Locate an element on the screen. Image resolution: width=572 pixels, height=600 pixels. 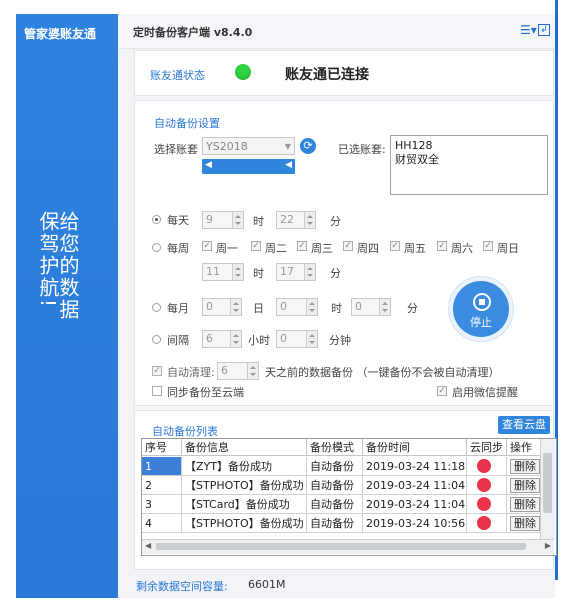
arrow-right-icon: ◀ is located at coordinates (288, 165).